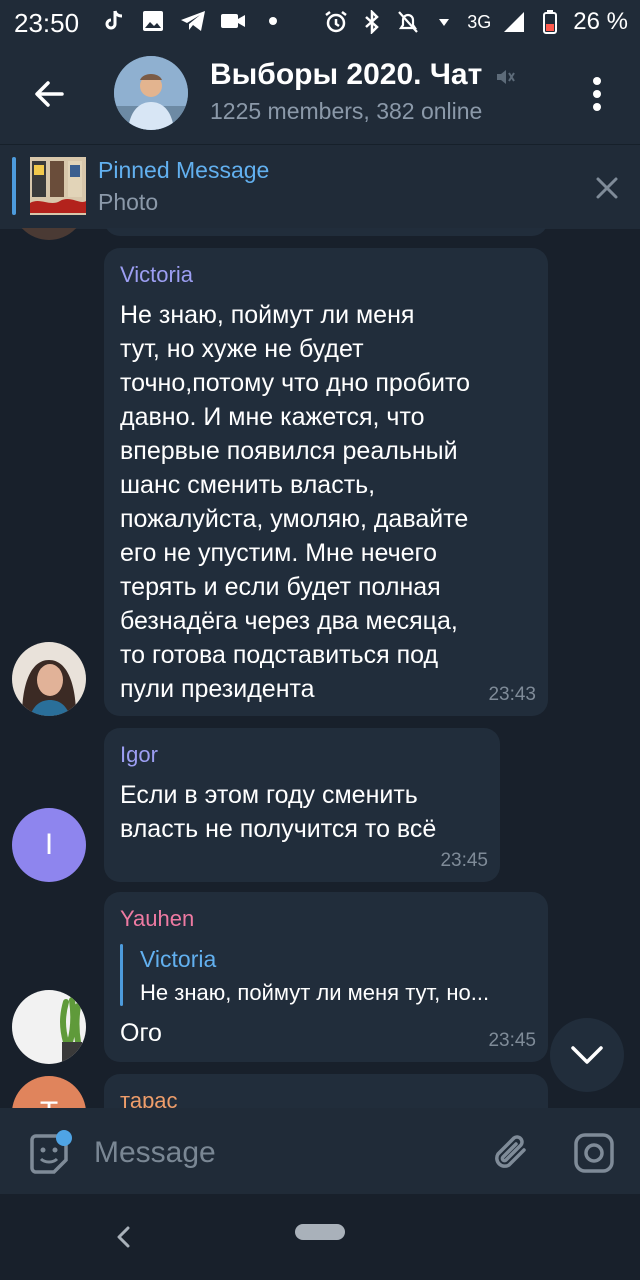 The width and height of the screenshot is (640, 1280). What do you see at coordinates (248, 485) in the screenshot?
I see `message-line: шанс сменить власть,` at bounding box center [248, 485].